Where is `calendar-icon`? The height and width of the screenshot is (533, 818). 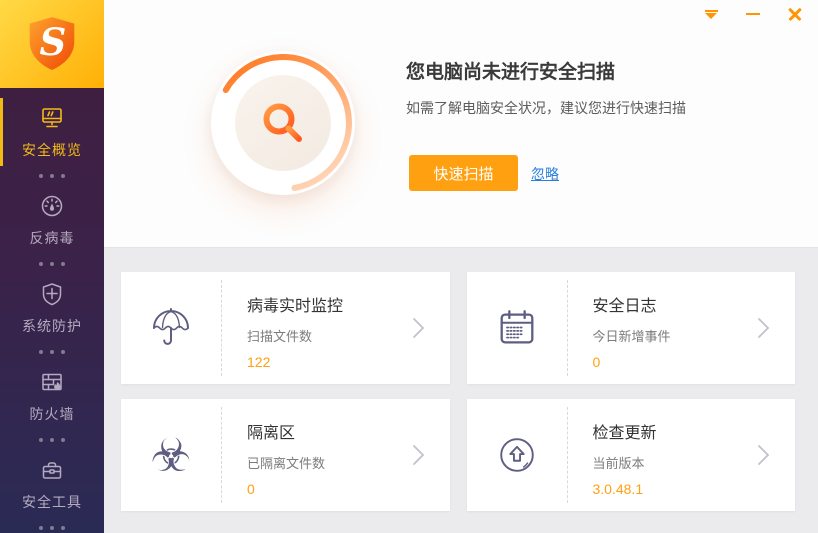 calendar-icon is located at coordinates (516, 327).